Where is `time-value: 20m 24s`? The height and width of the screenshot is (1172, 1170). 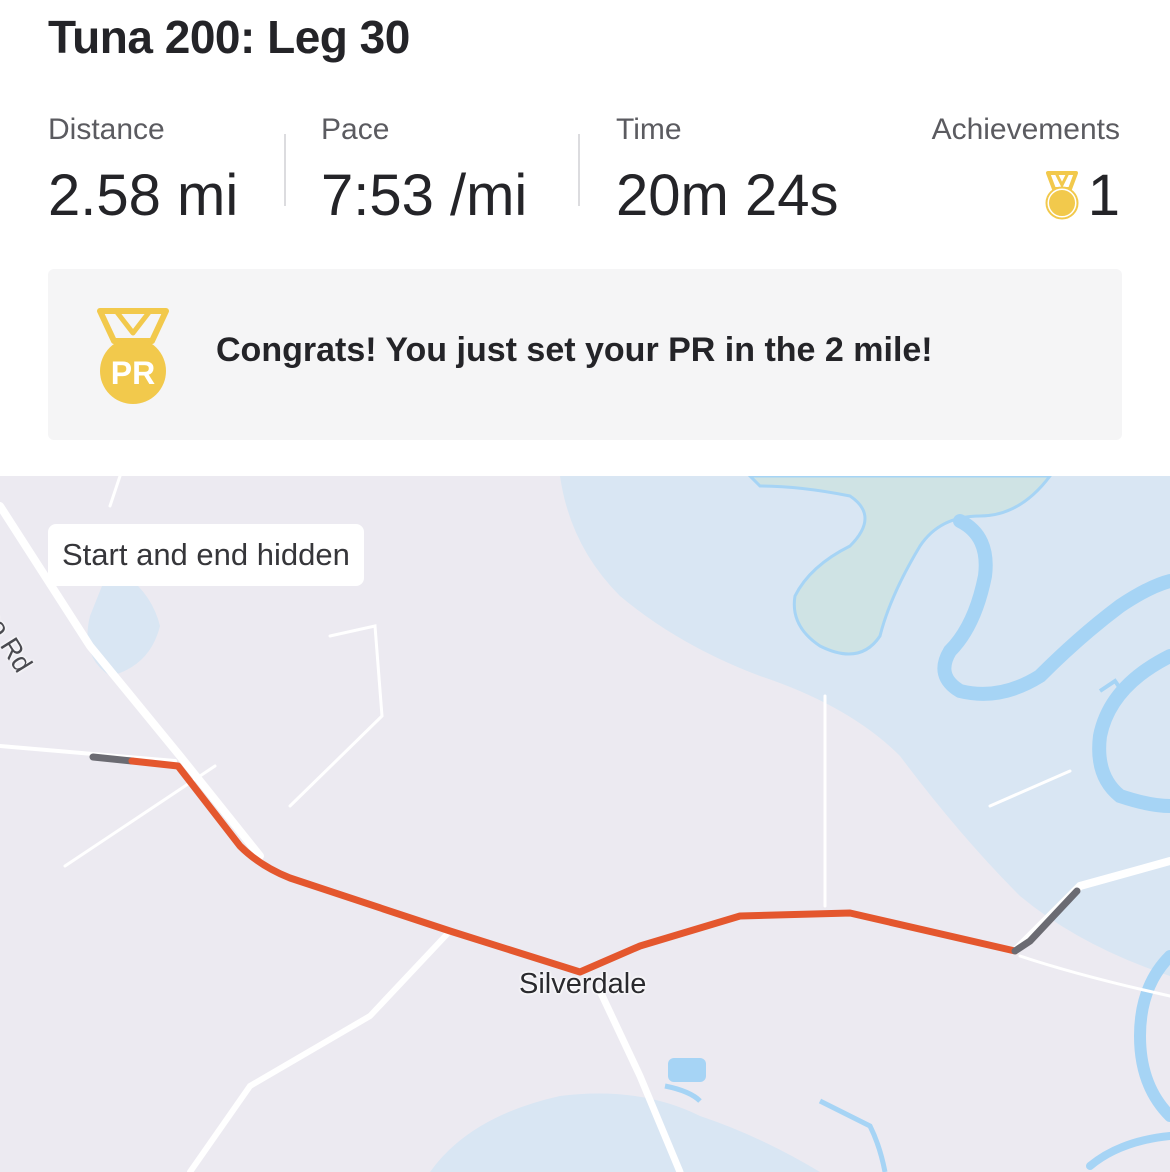
time-value: 20m 24s is located at coordinates (727, 195).